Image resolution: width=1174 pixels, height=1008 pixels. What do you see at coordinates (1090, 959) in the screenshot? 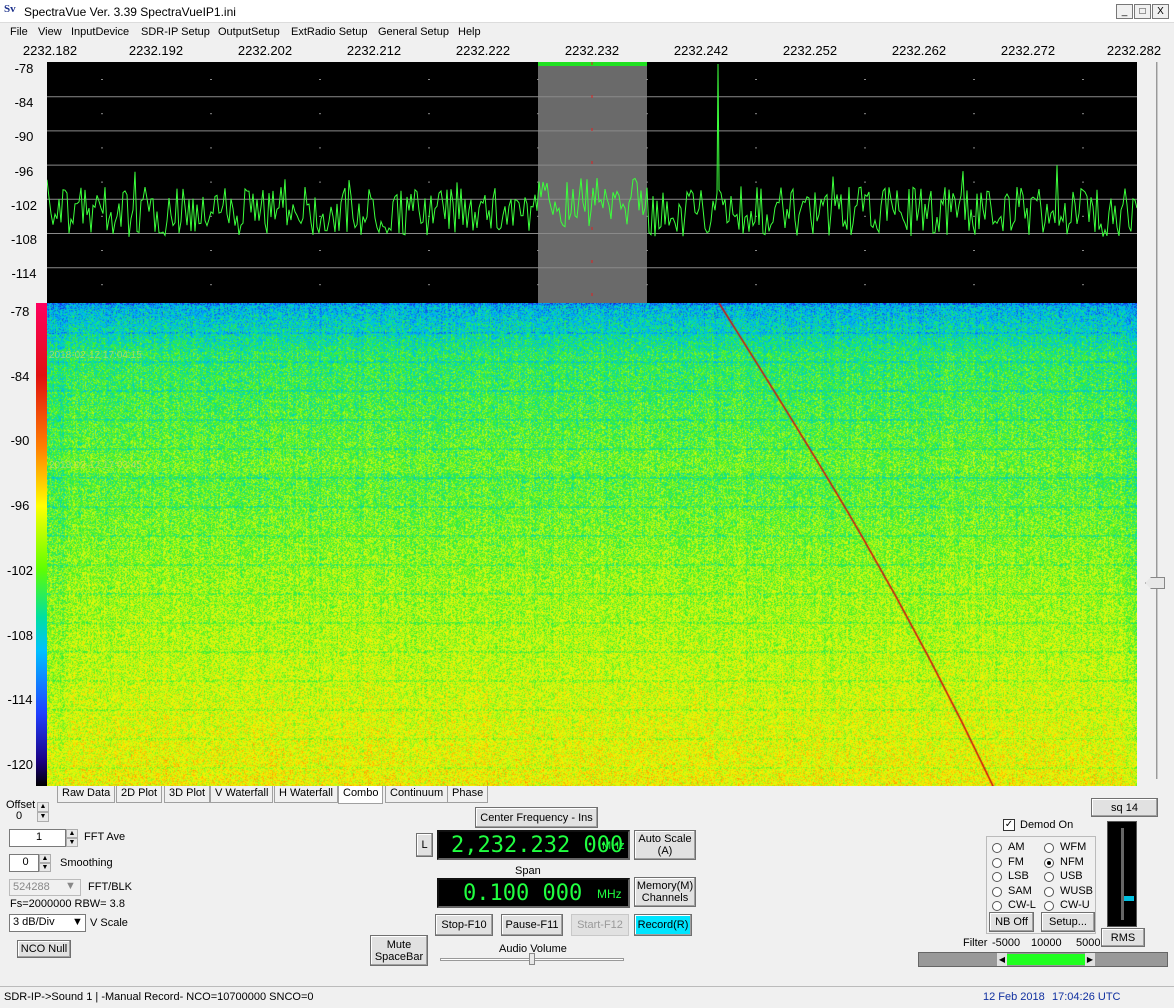
I see `filter-right-arrow-icon: ▶` at bounding box center [1090, 959].